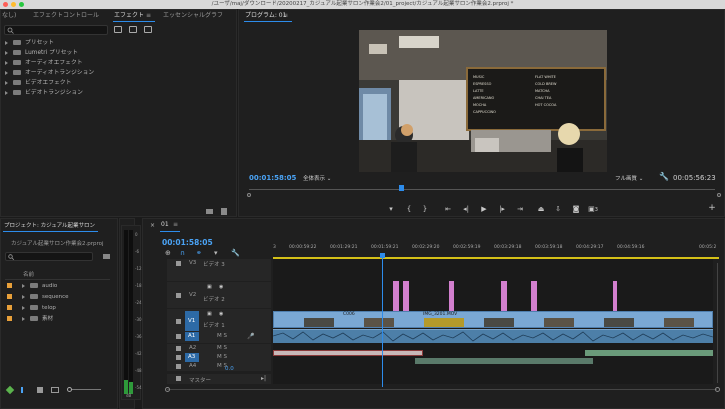 The width and height of the screenshot is (725, 409). What do you see at coordinates (10, 390) in the screenshot?
I see `pencil-icon` at bounding box center [10, 390].